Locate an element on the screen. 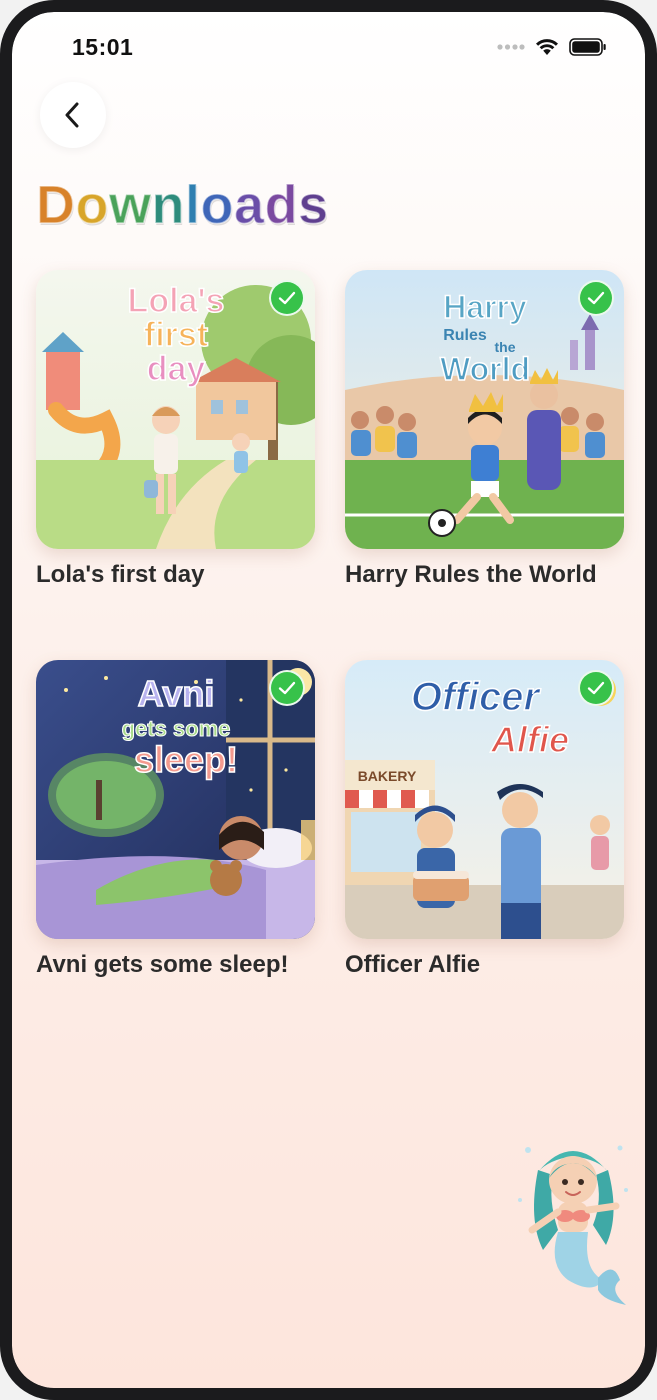 The image size is (657, 1400). chevron-left-icon is located at coordinates (72, 115).